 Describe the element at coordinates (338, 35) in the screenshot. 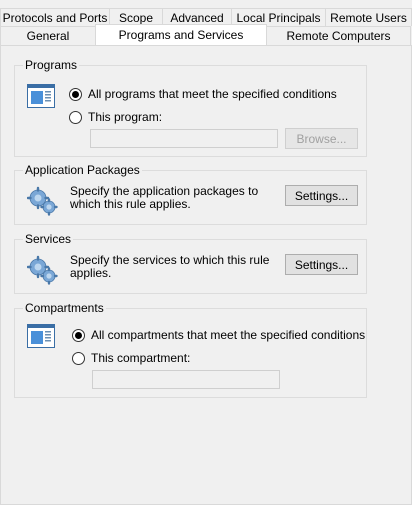

I see `tab-remote-computers: Remote Computers` at that location.